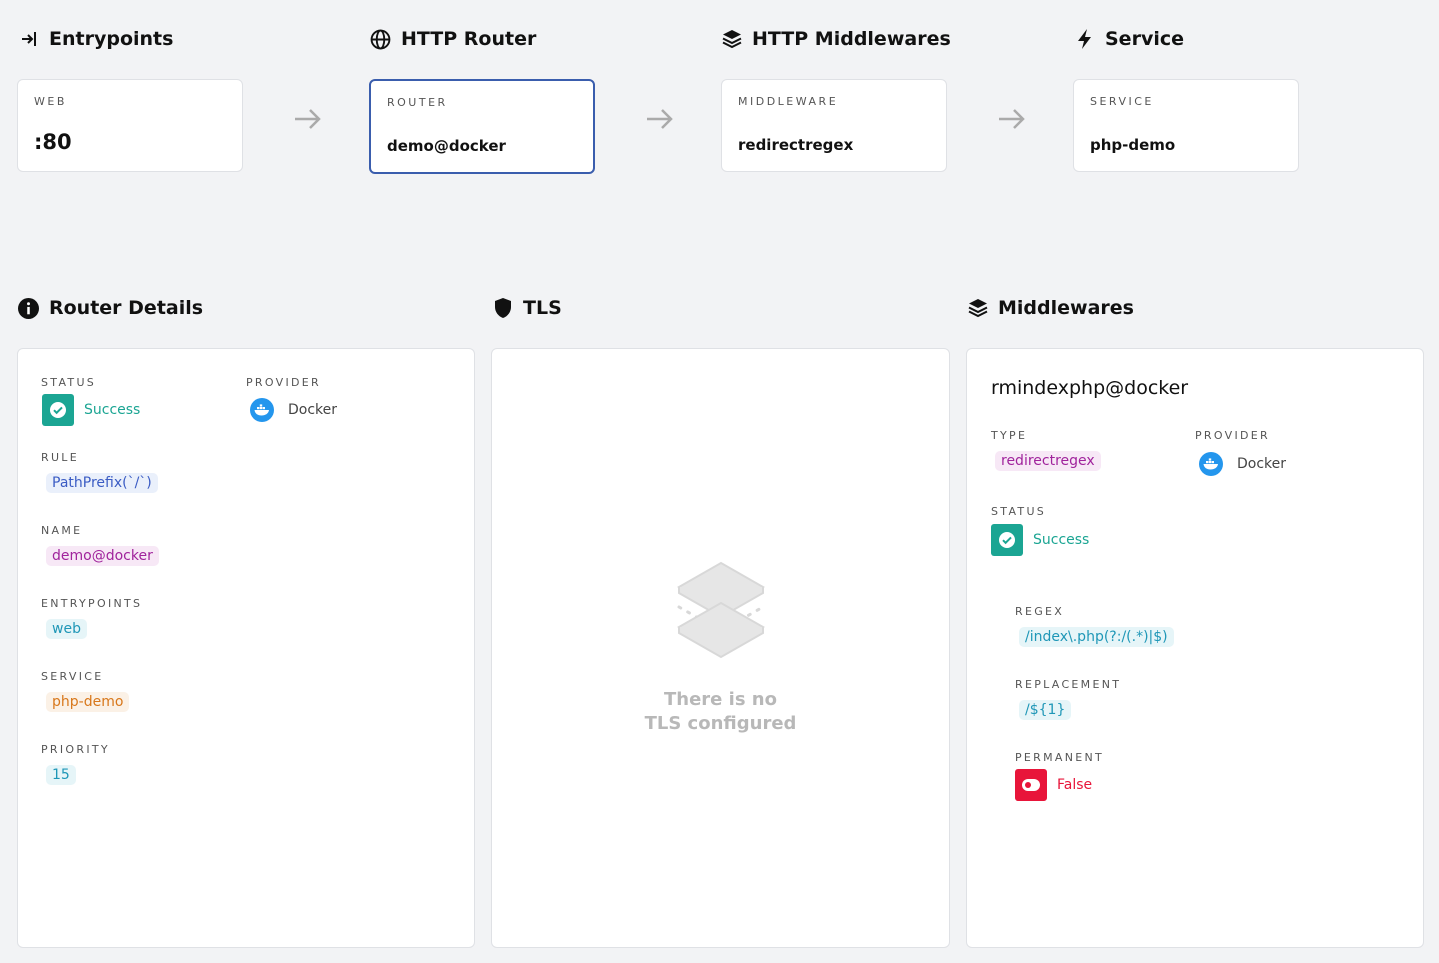  I want to click on permanent-label: PERMANENT, so click(1060, 757).